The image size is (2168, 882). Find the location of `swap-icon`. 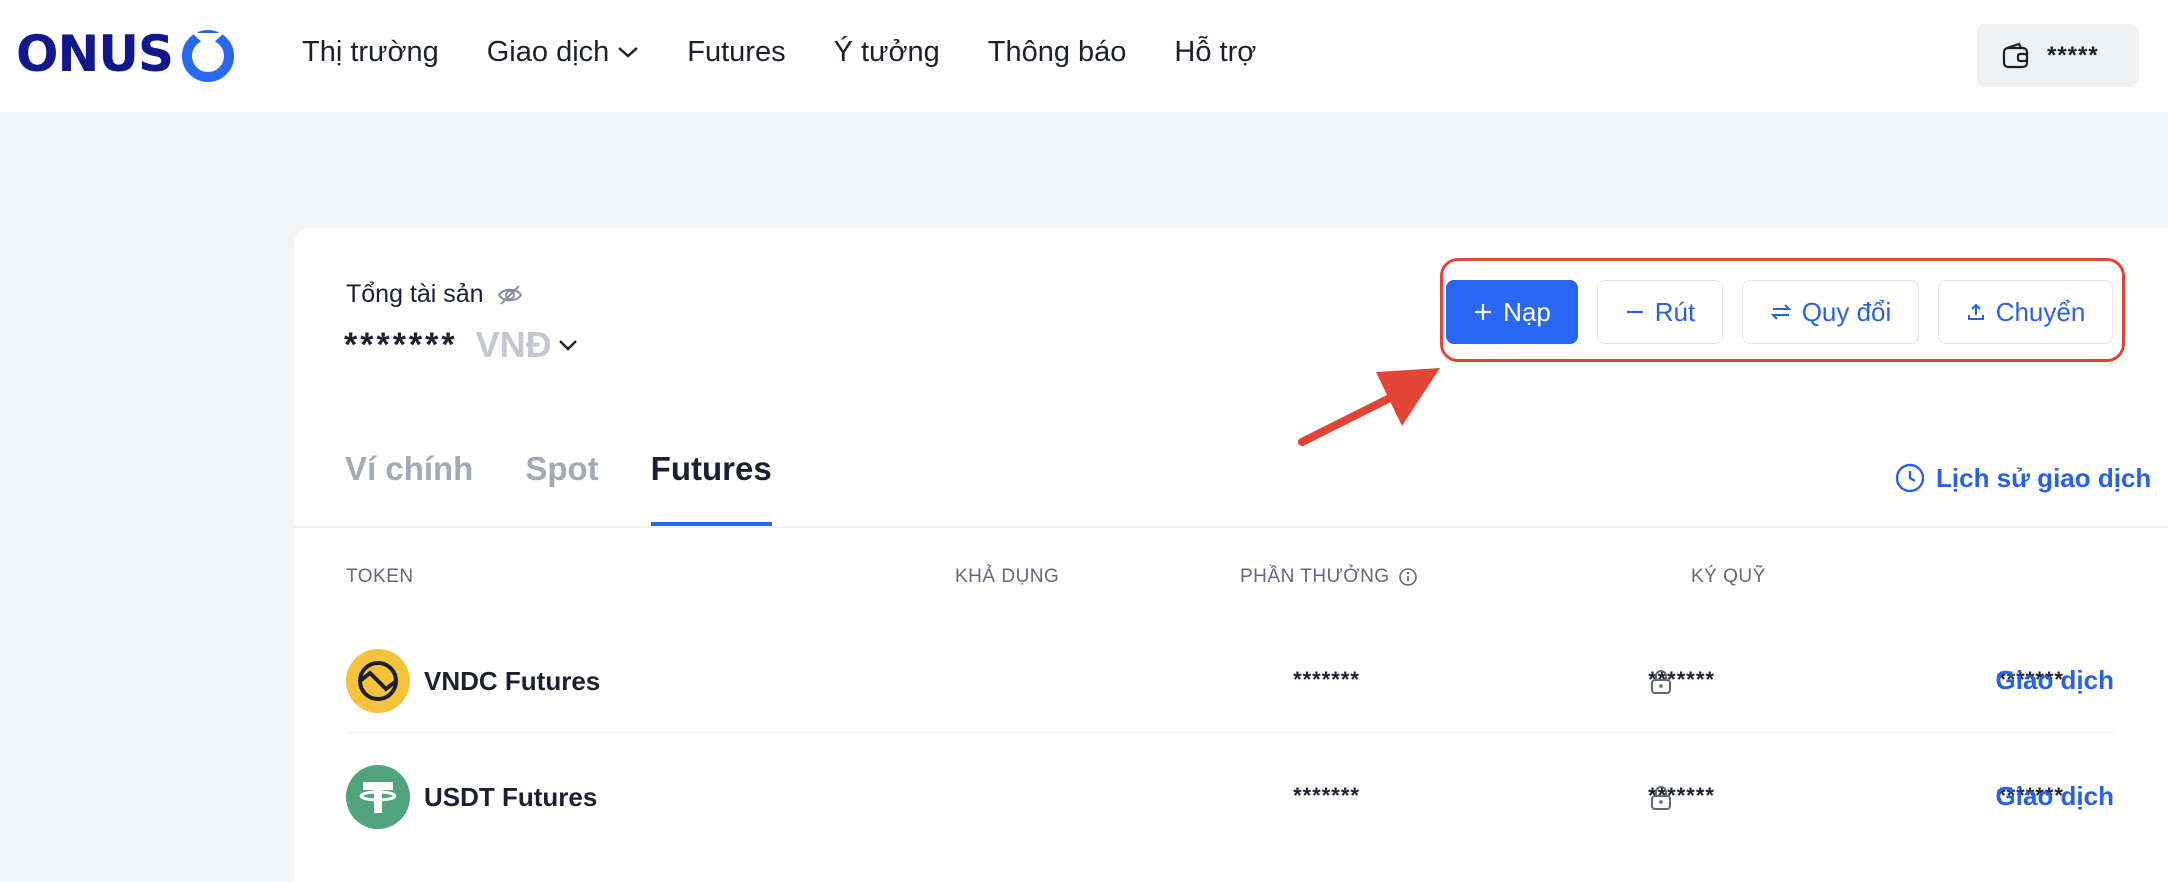

swap-icon is located at coordinates (1781, 312).